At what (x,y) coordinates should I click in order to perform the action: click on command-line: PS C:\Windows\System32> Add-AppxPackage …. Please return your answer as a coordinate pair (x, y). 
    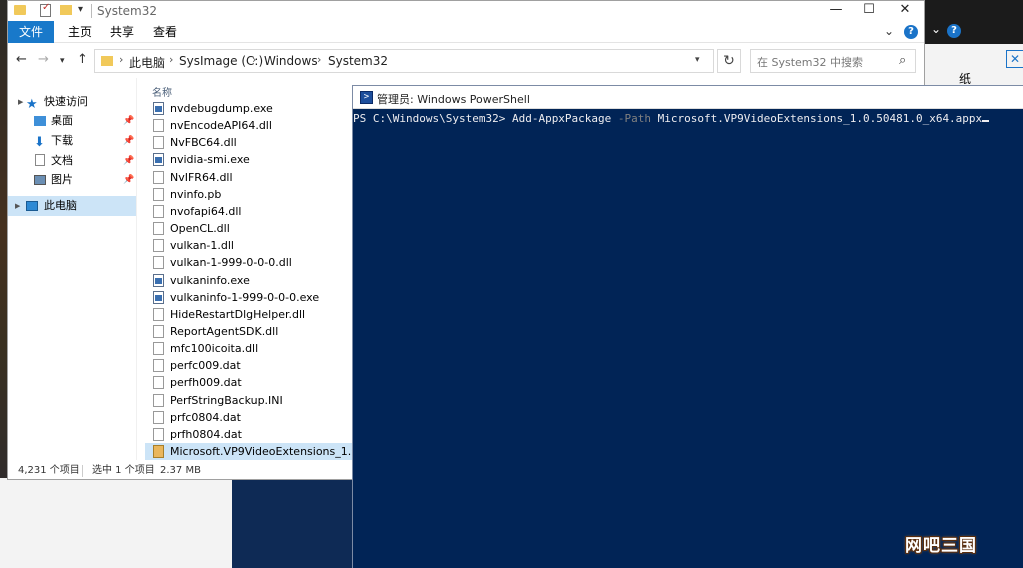
    Looking at the image, I should click on (671, 118).